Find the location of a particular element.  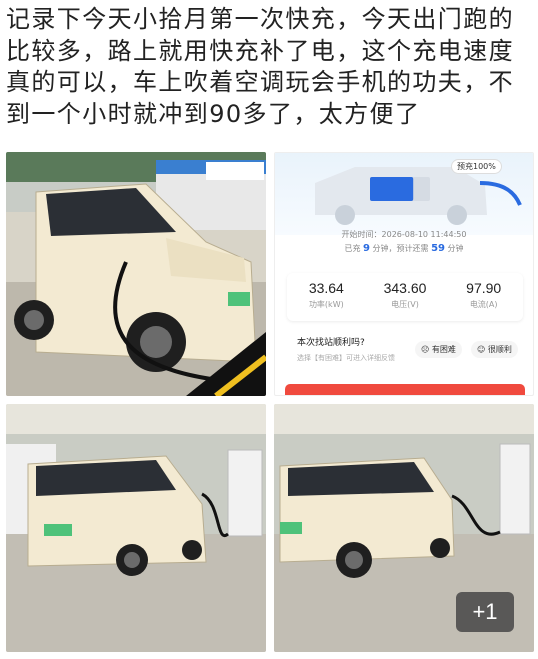

remaining-label: 分钟，预计还需 is located at coordinates (400, 248).